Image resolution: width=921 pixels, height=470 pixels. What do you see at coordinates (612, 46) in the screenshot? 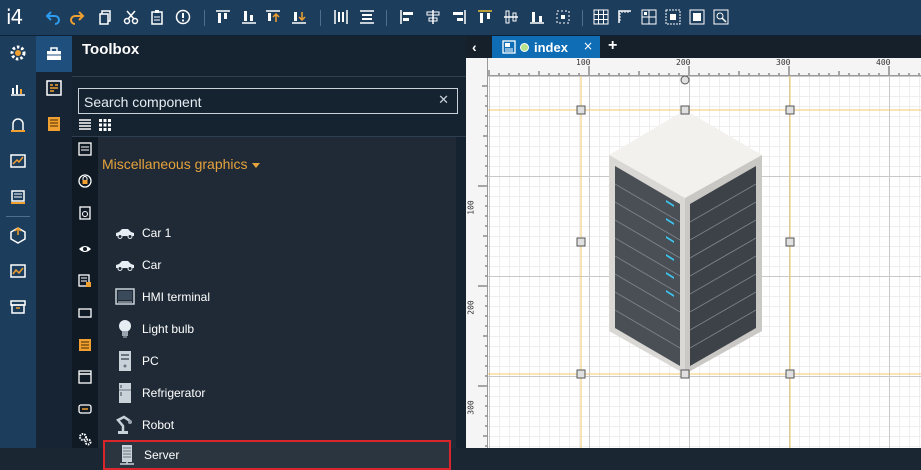
I see `add-tab-button: +` at bounding box center [612, 46].